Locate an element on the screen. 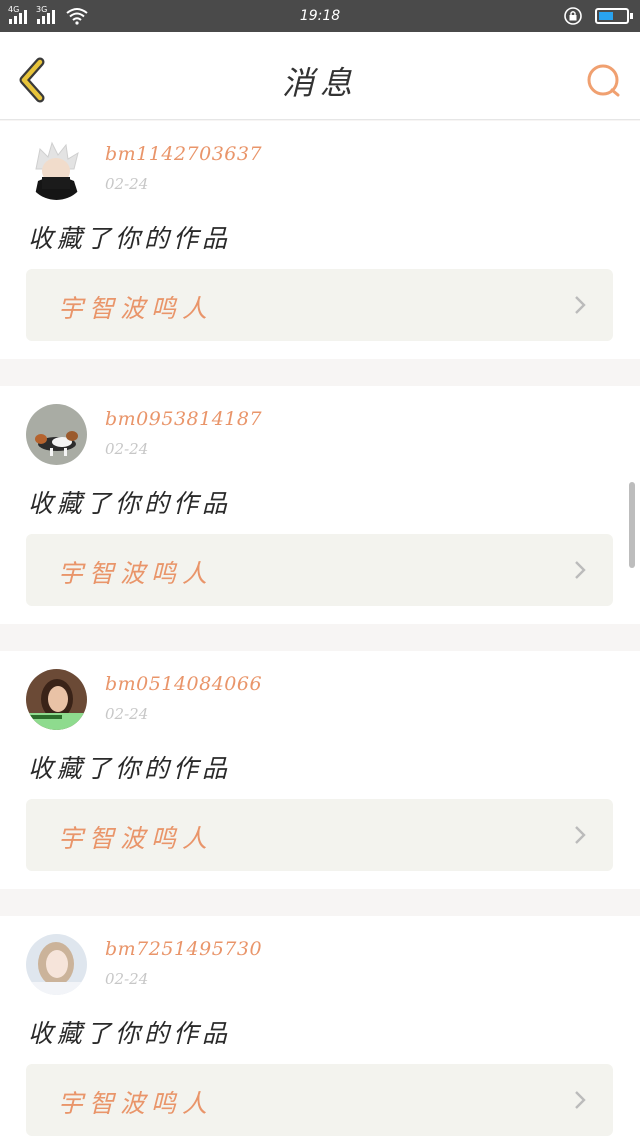 Image resolution: width=640 pixels, height=1138 pixels. battery-icon is located at coordinates (614, 16).